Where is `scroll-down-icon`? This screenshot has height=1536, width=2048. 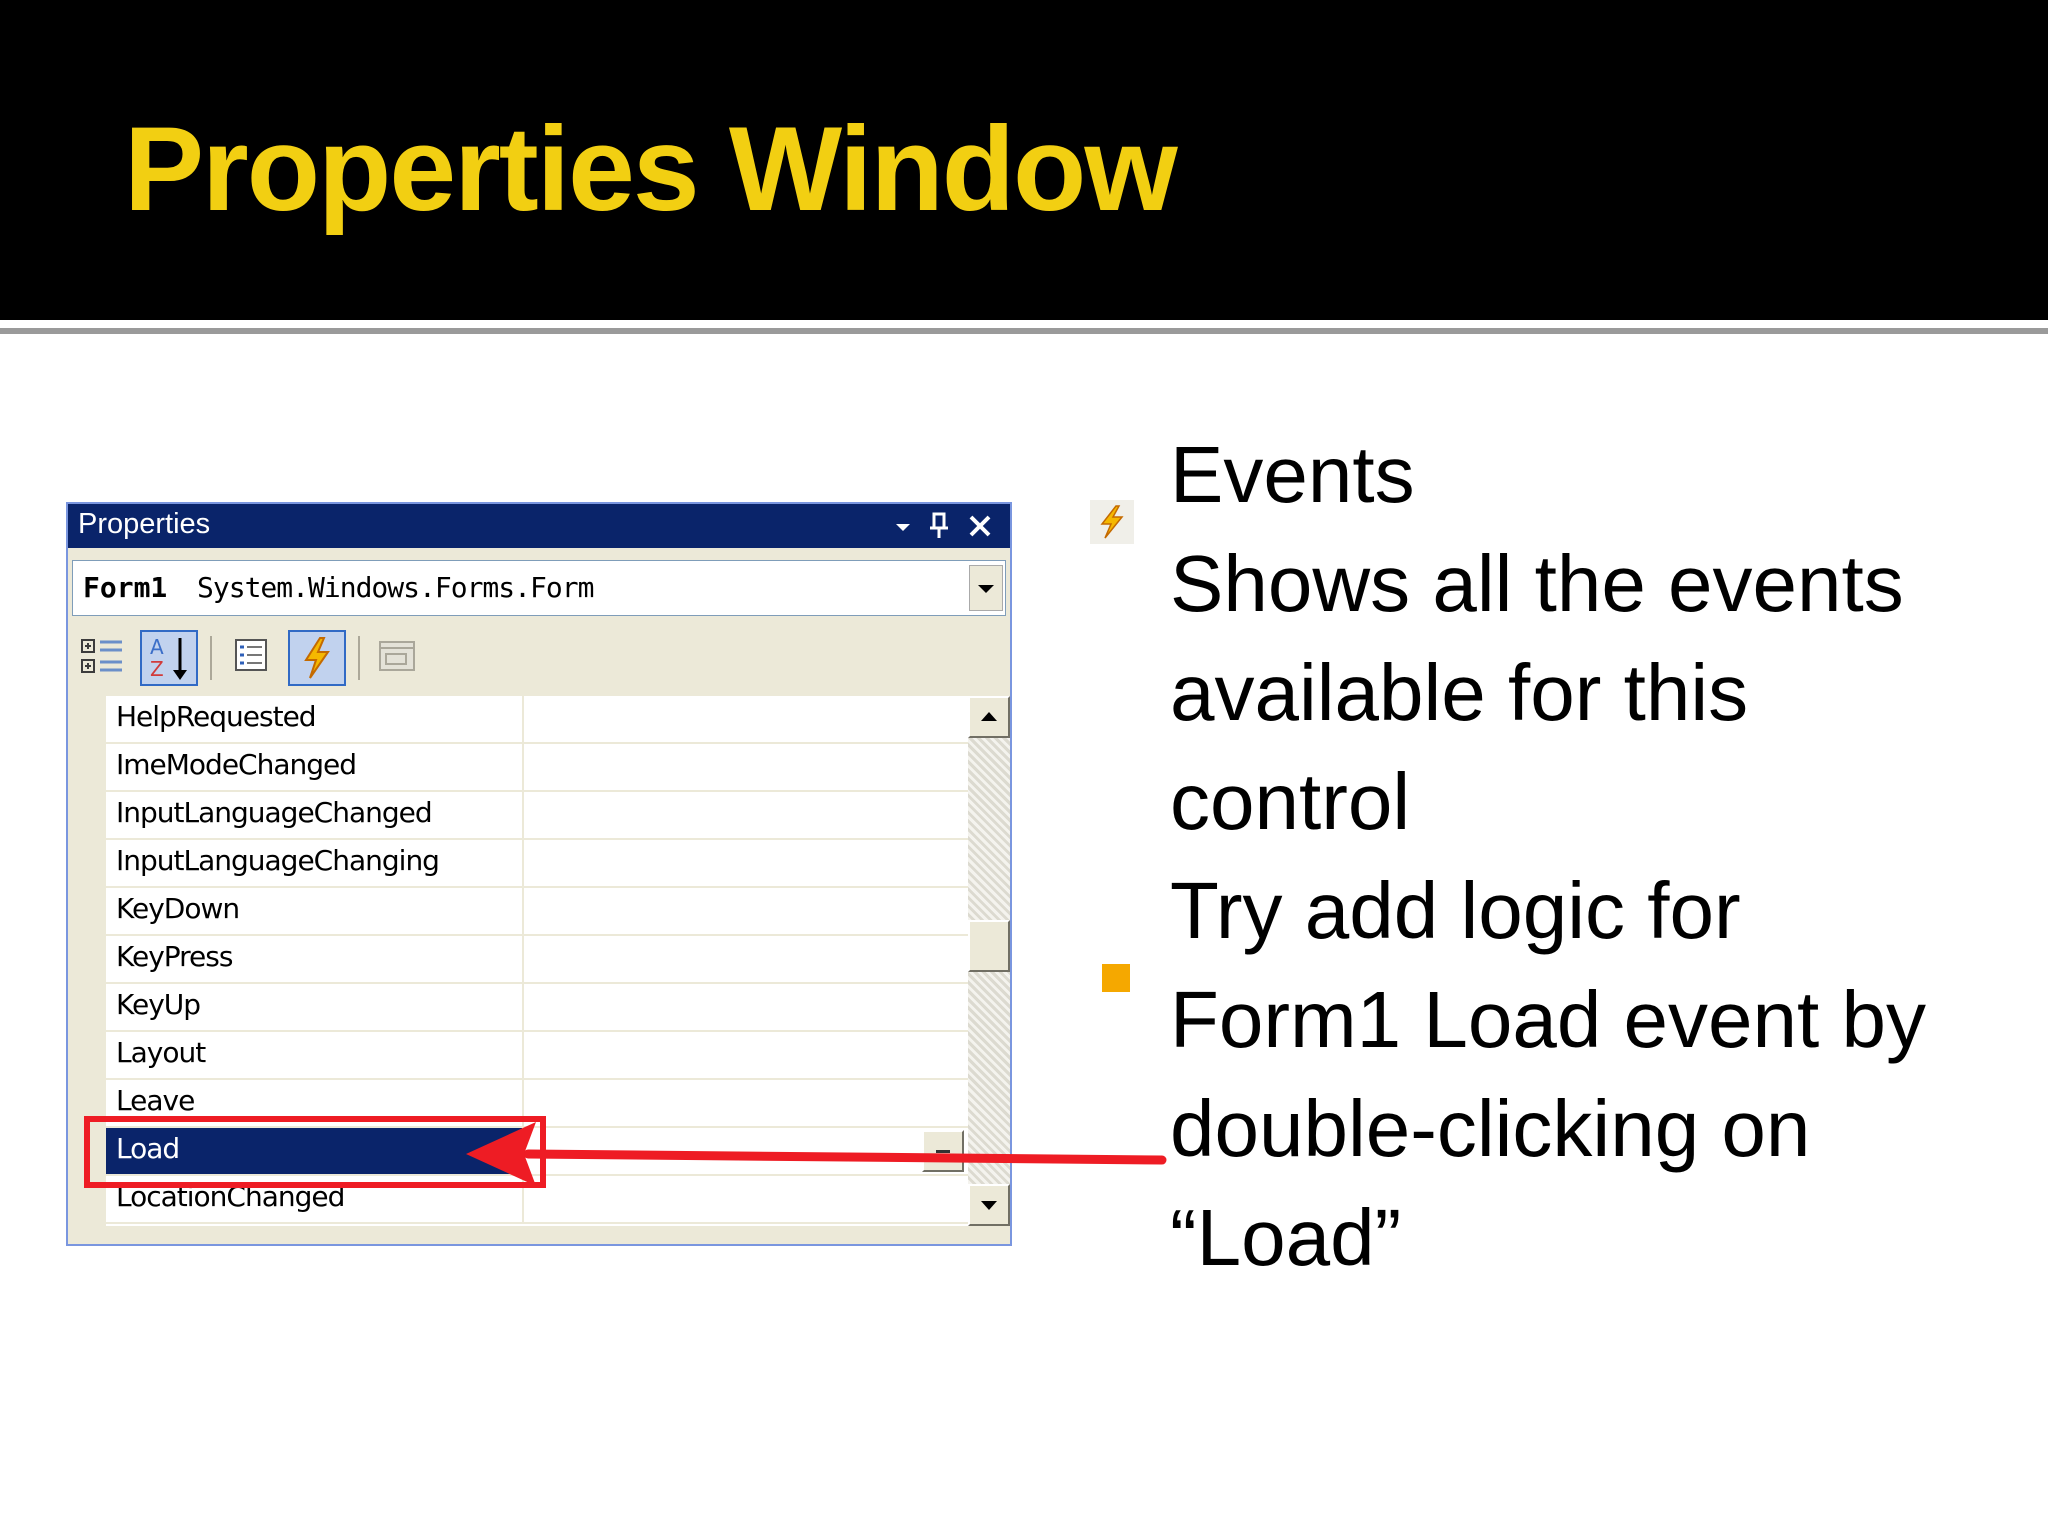
scroll-down-icon is located at coordinates (989, 1205).